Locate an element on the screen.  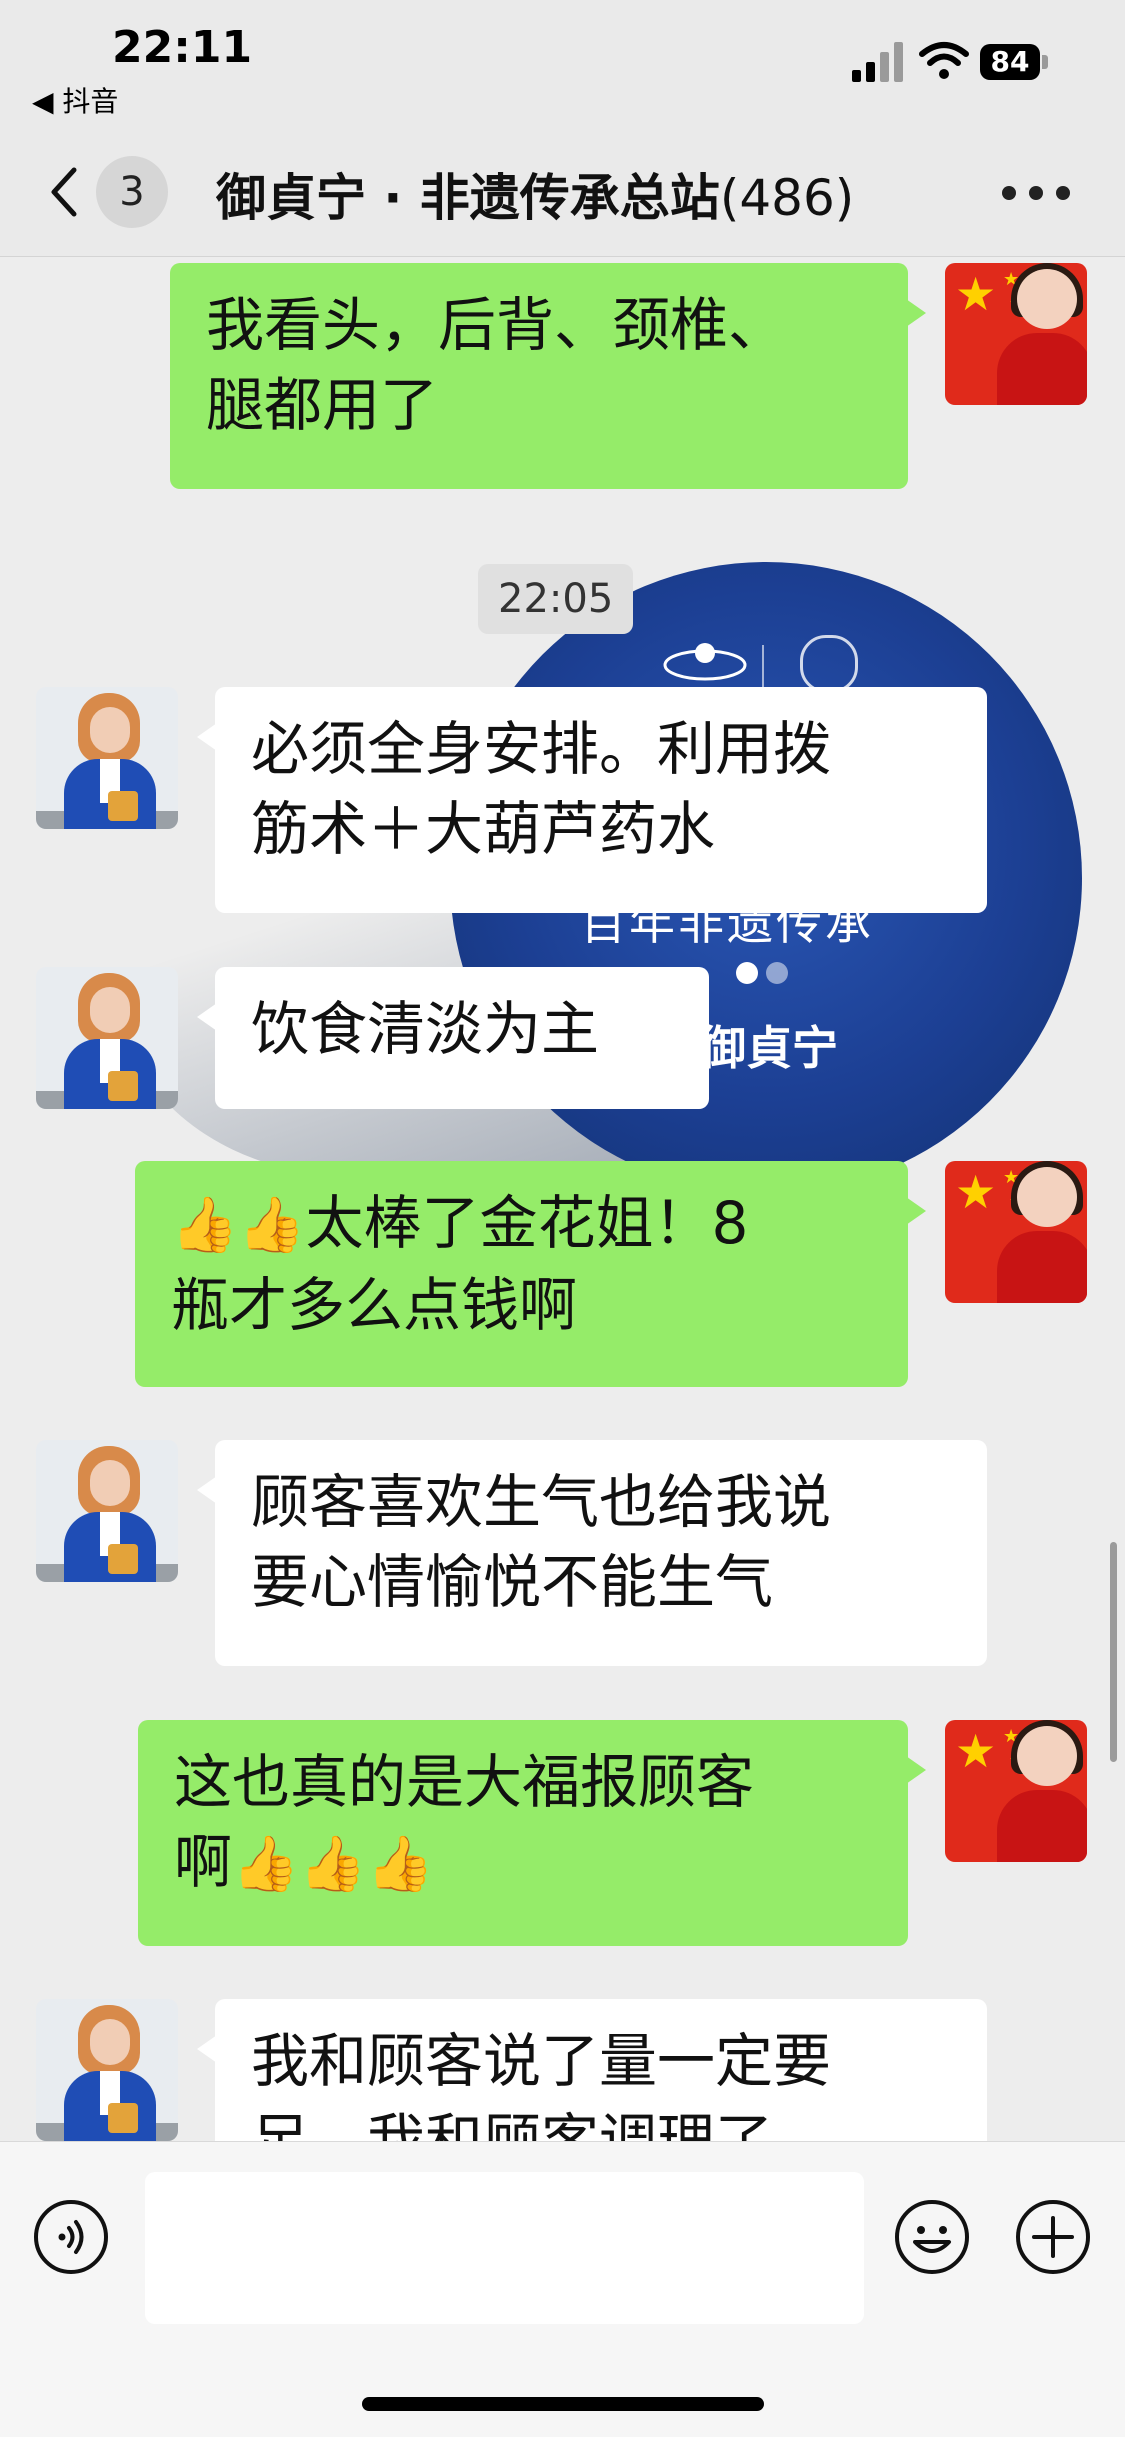
message-bubble: 👍👍太棒了金花姐！8 瓶才多么点钱啊 is located at coordinates (530, 1274).